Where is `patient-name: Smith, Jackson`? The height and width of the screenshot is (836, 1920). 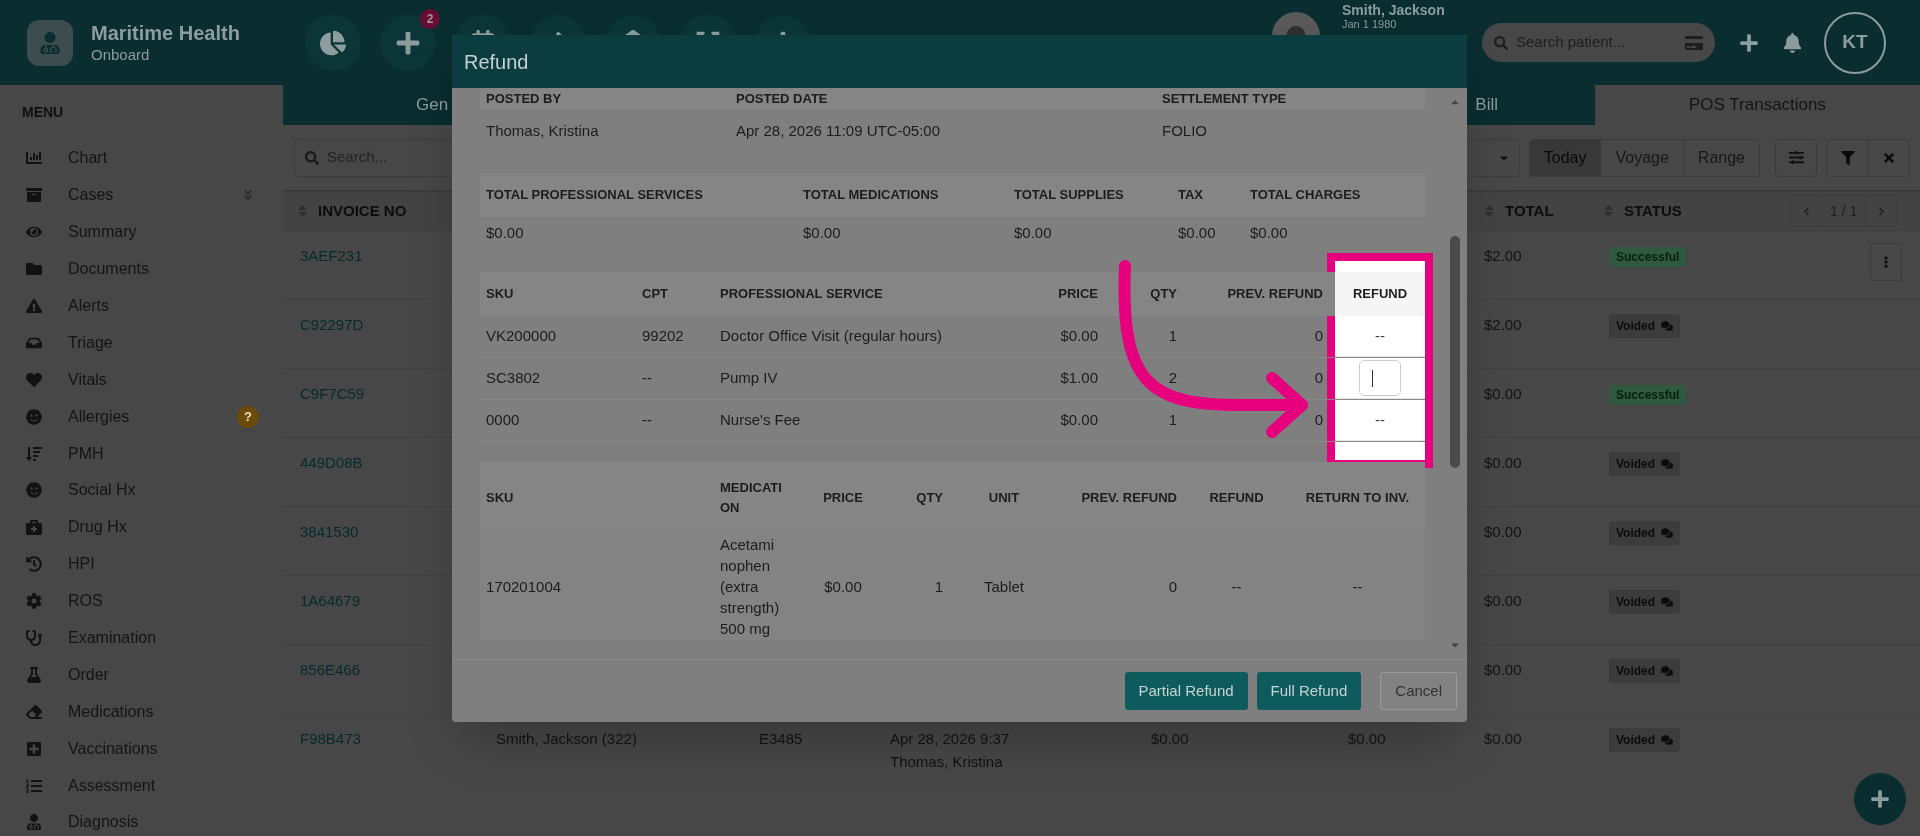
patient-name: Smith, Jackson is located at coordinates (1394, 10).